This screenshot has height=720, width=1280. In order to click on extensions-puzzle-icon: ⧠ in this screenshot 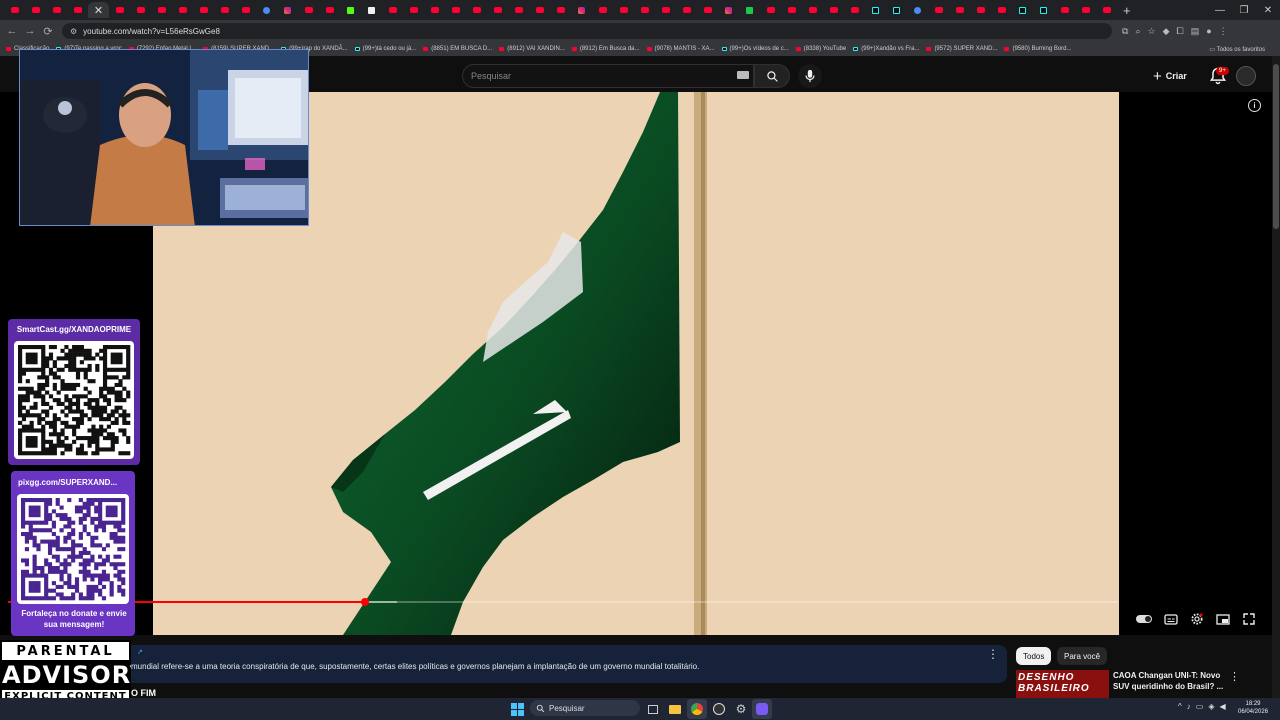, I will do `click(1179, 31)`.